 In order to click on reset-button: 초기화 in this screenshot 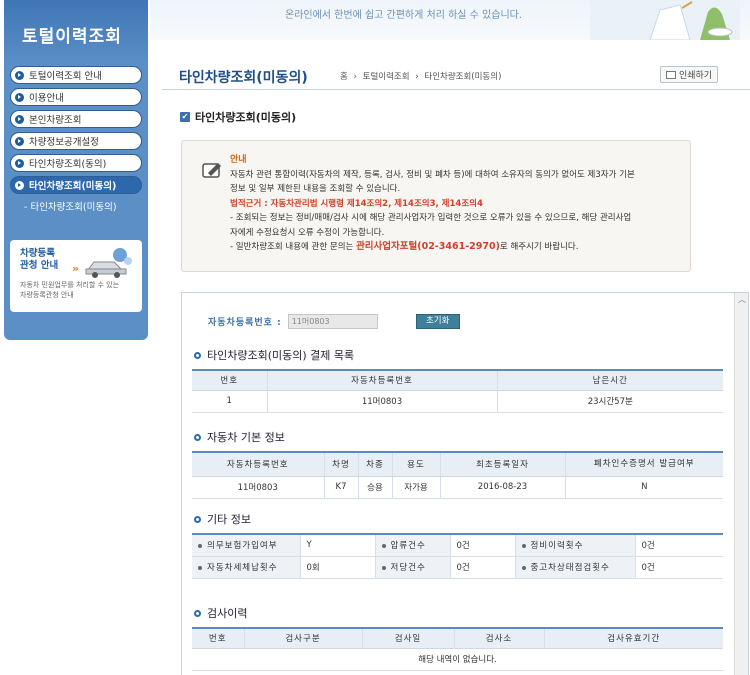, I will do `click(437, 321)`.